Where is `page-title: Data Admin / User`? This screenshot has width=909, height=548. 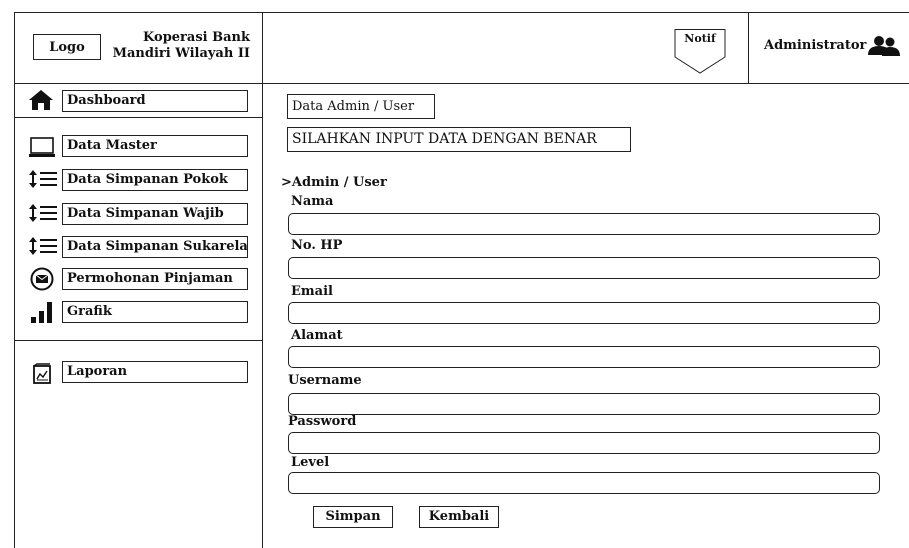 page-title: Data Admin / User is located at coordinates (361, 106).